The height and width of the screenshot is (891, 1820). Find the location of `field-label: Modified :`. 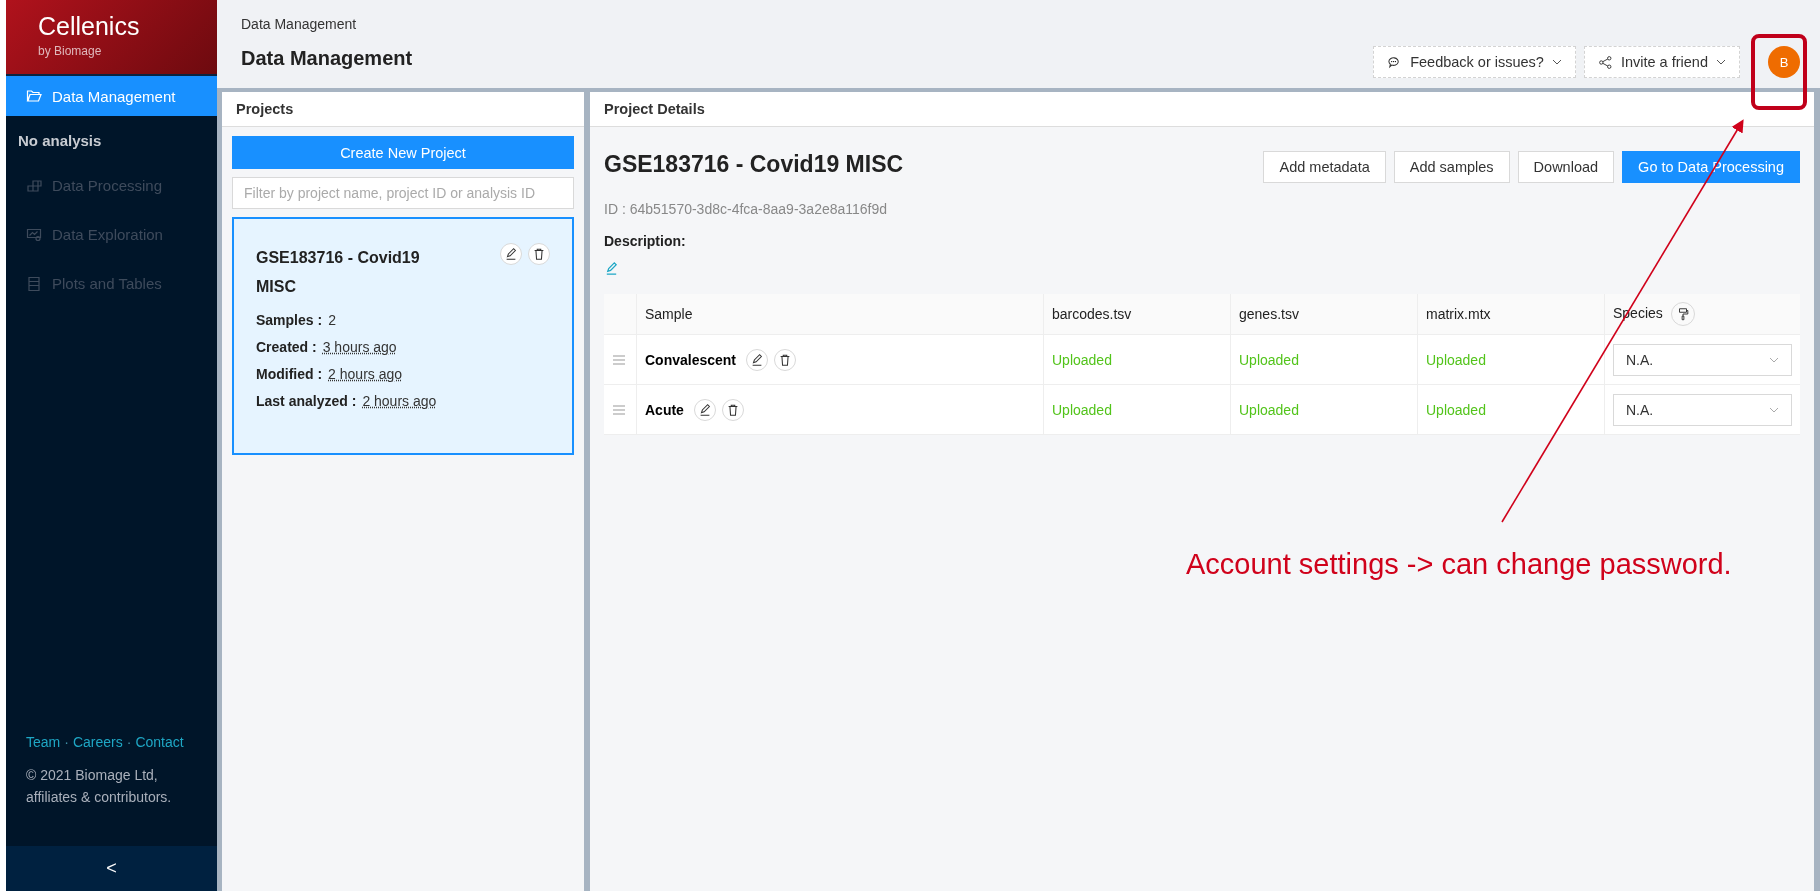

field-label: Modified : is located at coordinates (289, 374).